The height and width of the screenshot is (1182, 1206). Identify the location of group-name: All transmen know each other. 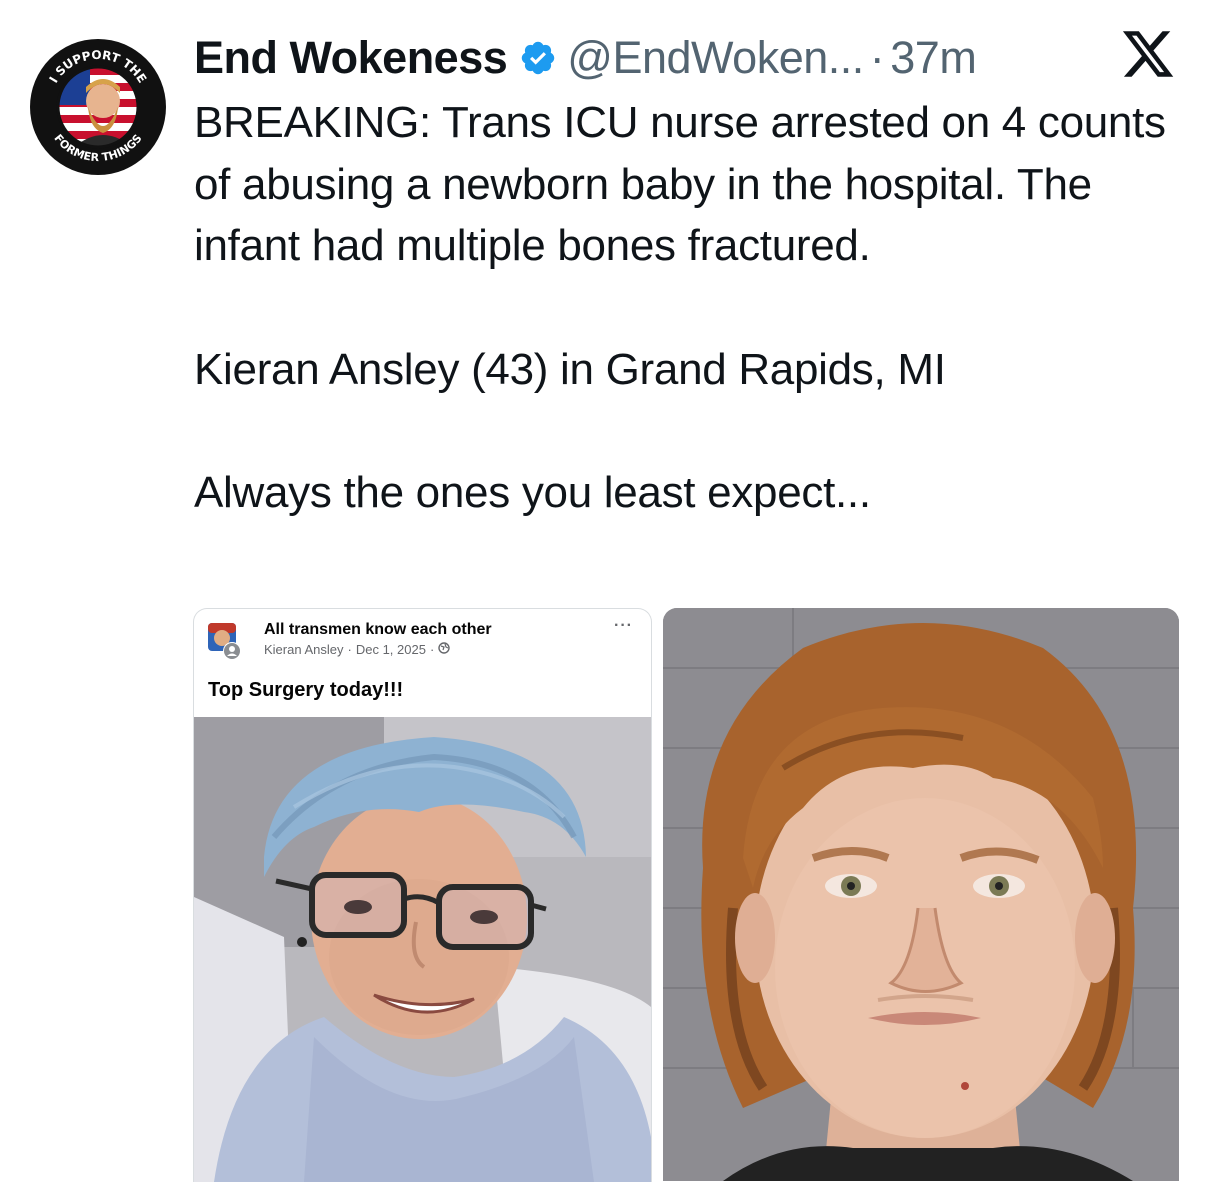
(378, 630).